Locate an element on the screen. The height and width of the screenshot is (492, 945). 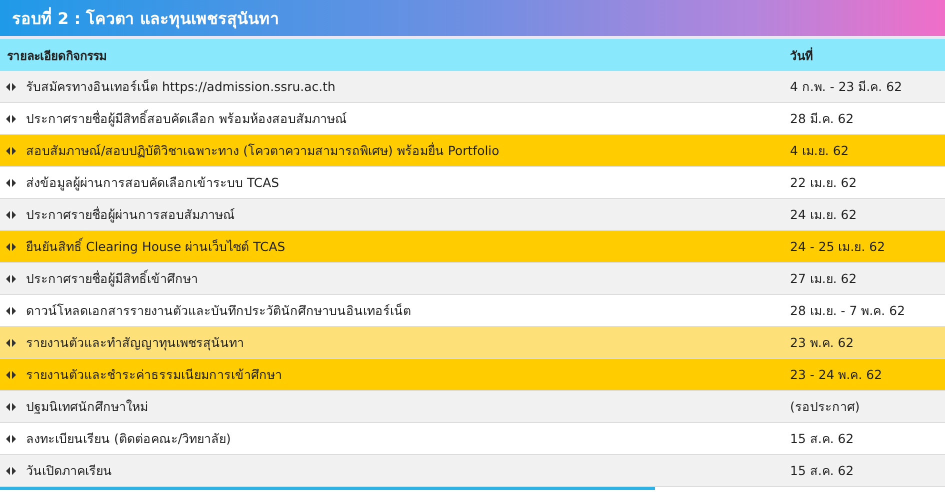
date-text: 28 เม.ย. - 7 พ.ค. 62 is located at coordinates (848, 311).